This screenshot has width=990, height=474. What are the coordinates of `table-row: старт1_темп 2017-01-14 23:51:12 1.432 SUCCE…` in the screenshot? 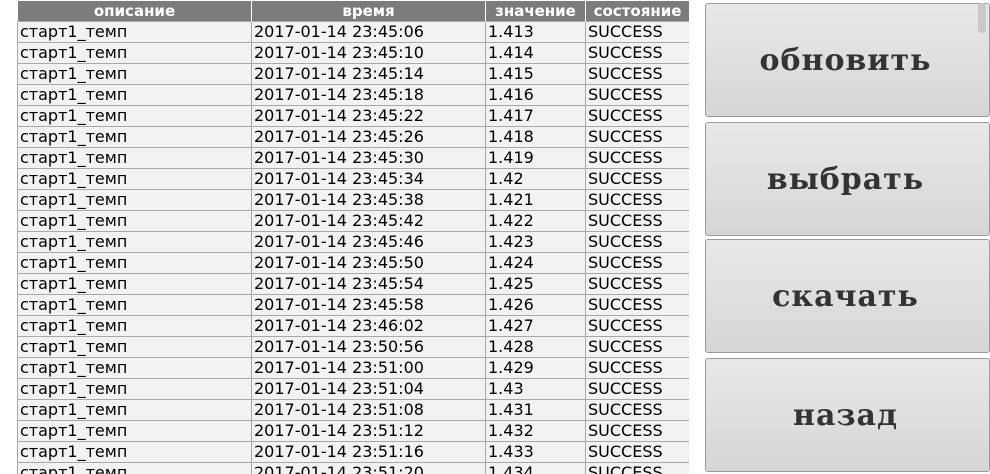 It's located at (353, 431).